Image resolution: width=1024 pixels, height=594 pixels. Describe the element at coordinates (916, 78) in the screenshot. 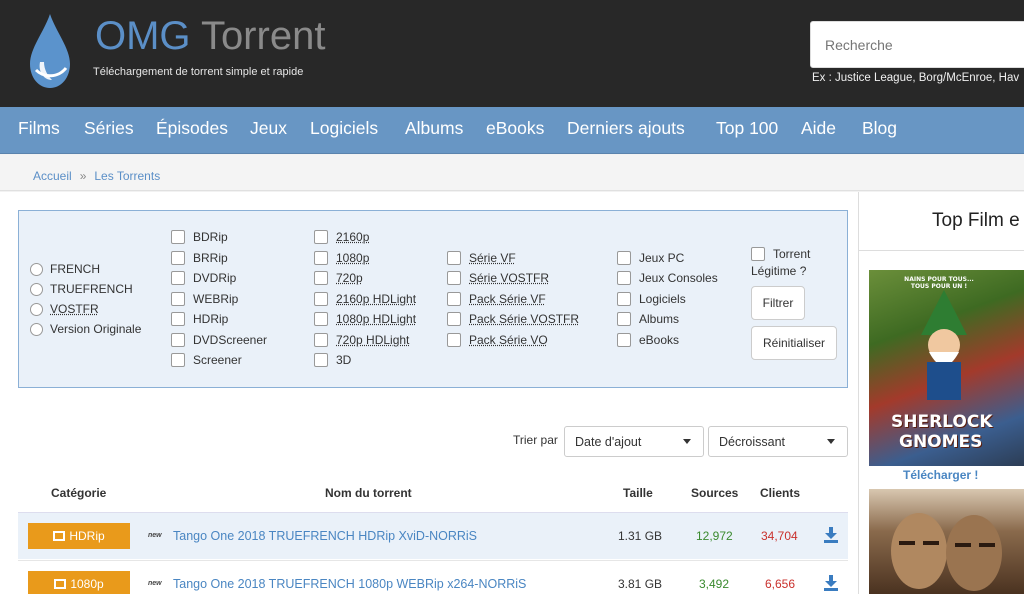

I see `search-hint: Ex : Justice League, Borg/McEnroe, Hav` at that location.